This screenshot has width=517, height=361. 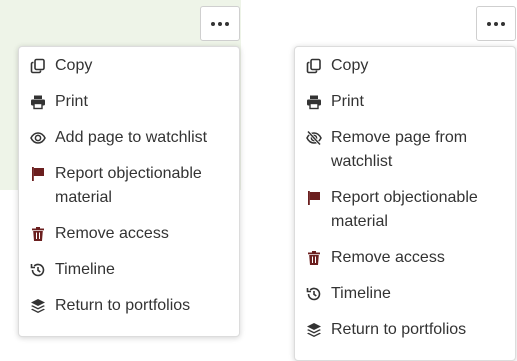 I want to click on menu-item-label: Remove page from watchlist, so click(x=399, y=149).